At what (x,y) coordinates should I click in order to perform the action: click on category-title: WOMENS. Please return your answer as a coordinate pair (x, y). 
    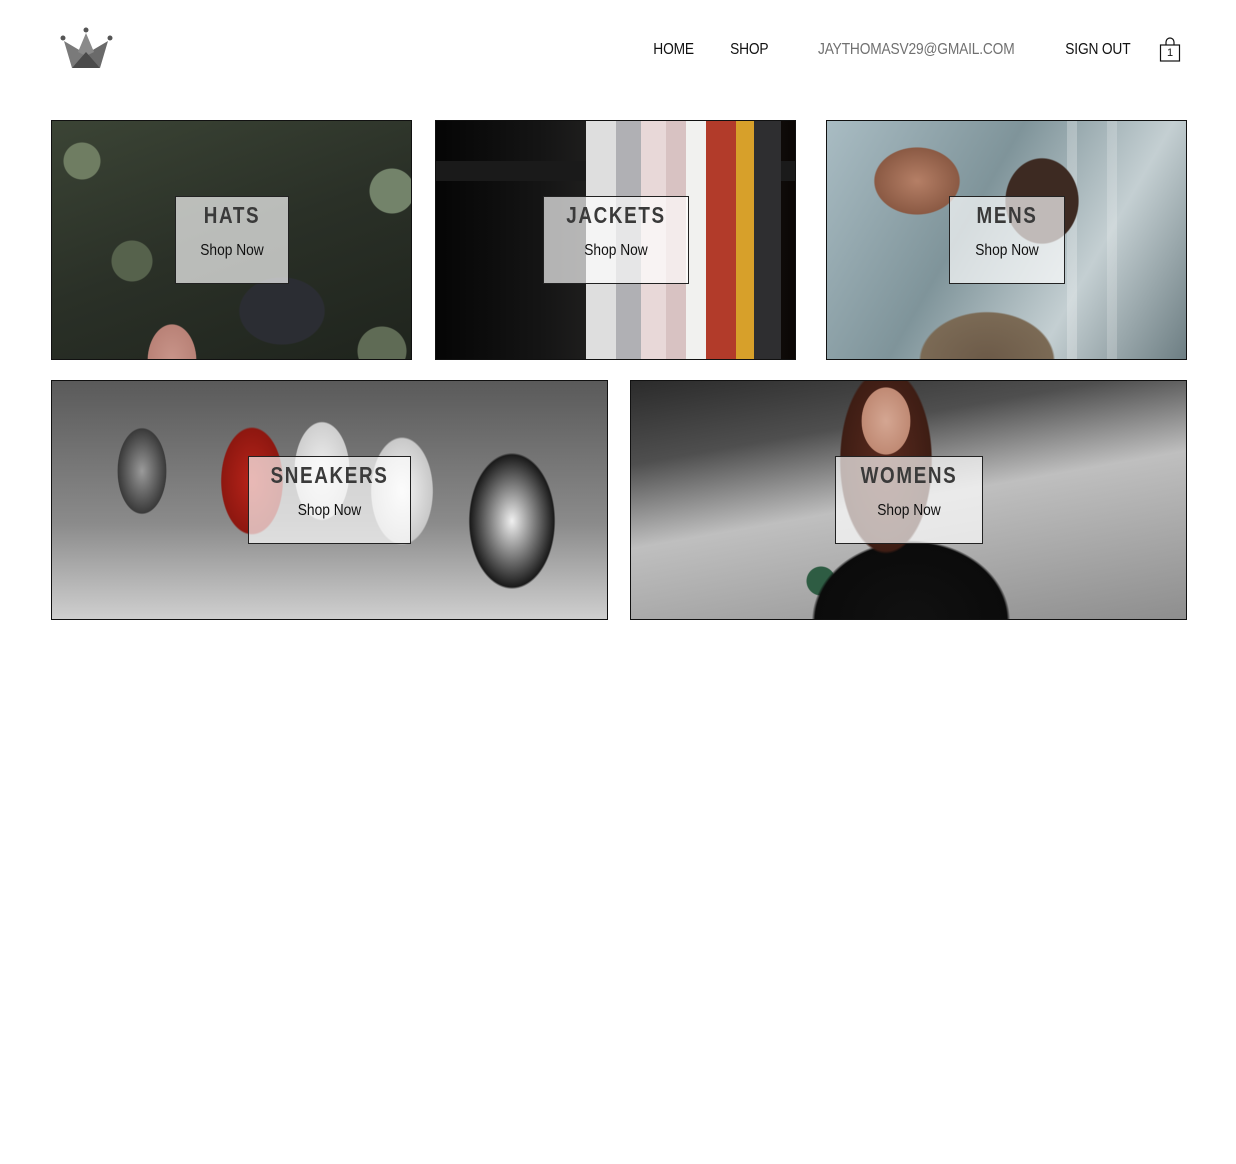
    Looking at the image, I should click on (909, 475).